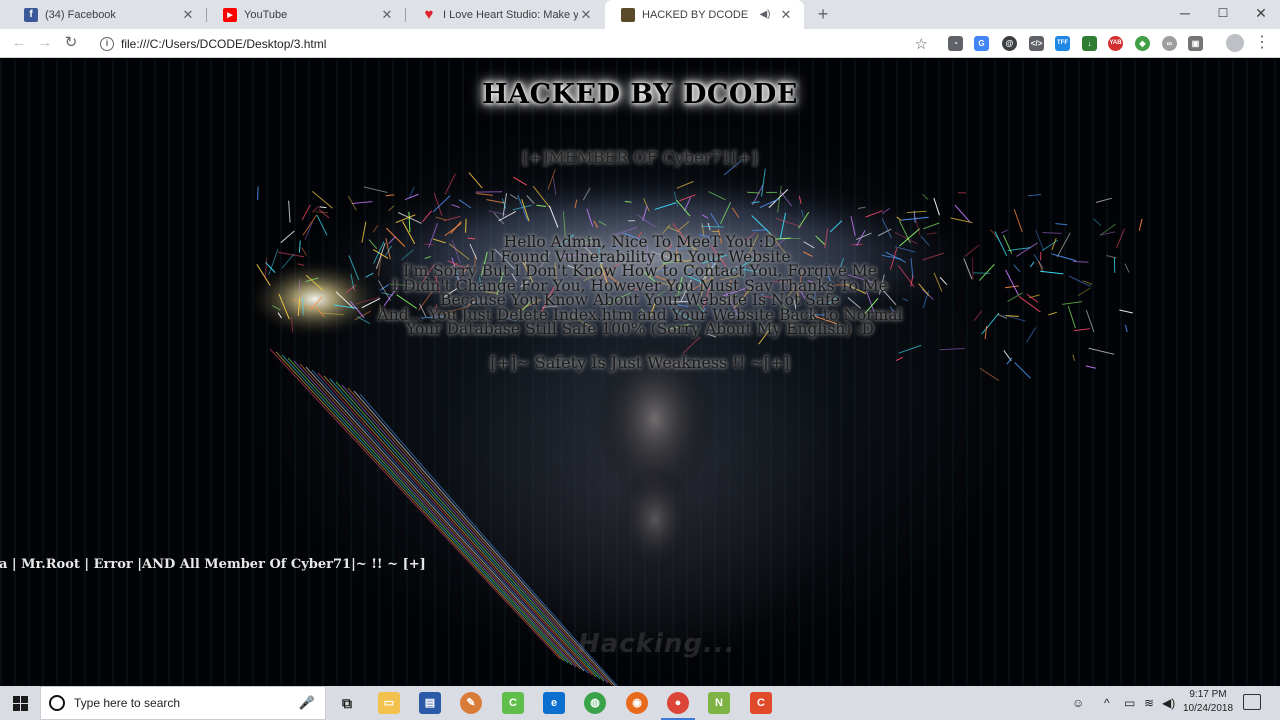 This screenshot has width=1280, height=720. I want to click on menu-icon: ⋮, so click(1262, 43).